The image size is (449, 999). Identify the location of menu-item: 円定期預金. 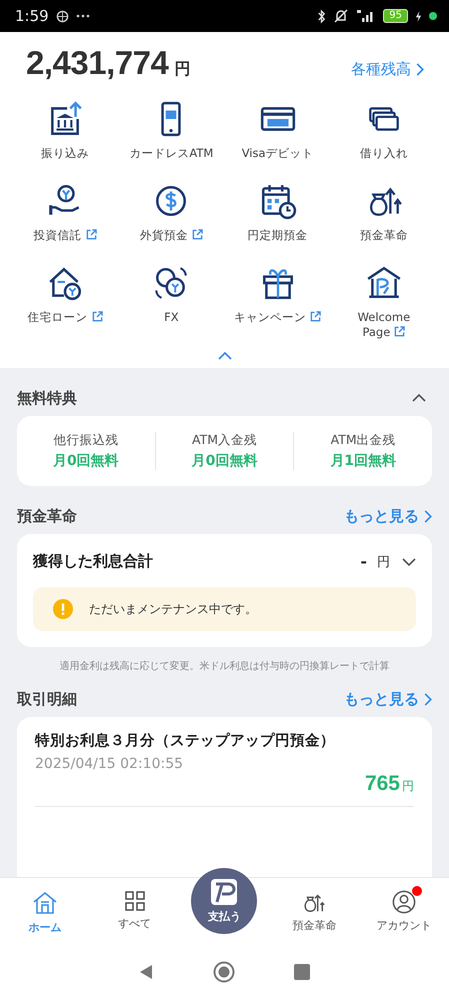
(277, 218).